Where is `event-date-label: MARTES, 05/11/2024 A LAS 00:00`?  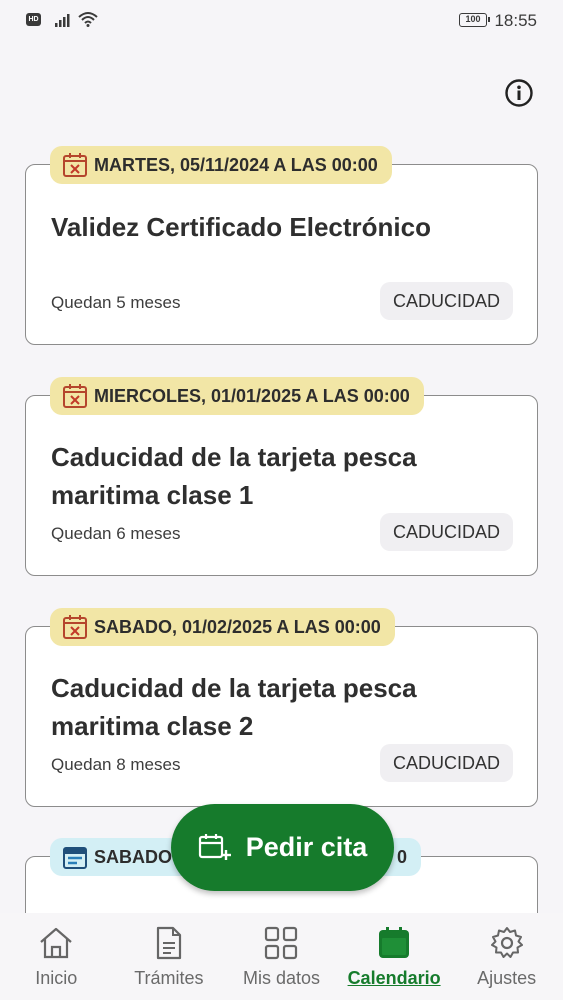 event-date-label: MARTES, 05/11/2024 A LAS 00:00 is located at coordinates (236, 164).